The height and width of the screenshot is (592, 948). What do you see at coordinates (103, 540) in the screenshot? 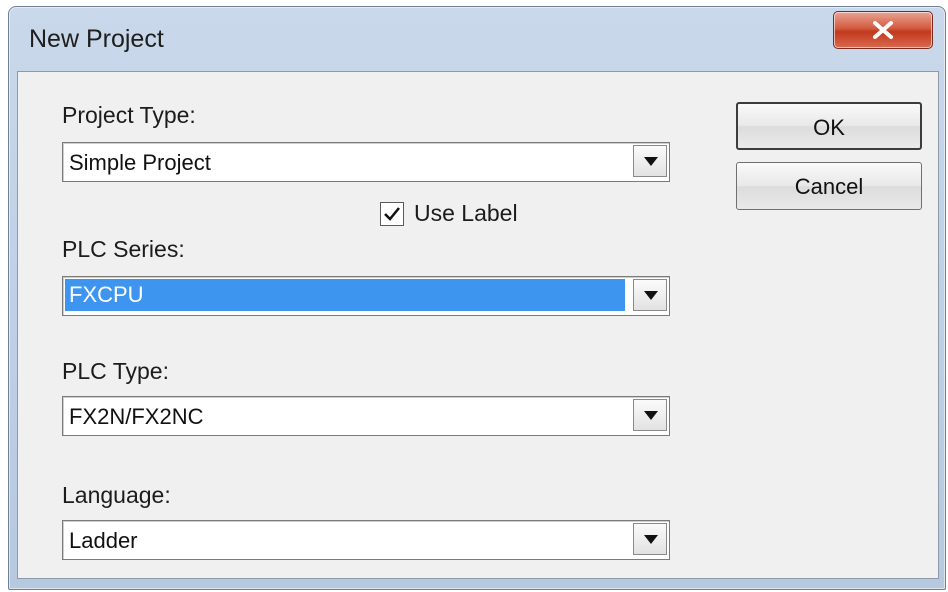
I see `language-value: Ladder` at bounding box center [103, 540].